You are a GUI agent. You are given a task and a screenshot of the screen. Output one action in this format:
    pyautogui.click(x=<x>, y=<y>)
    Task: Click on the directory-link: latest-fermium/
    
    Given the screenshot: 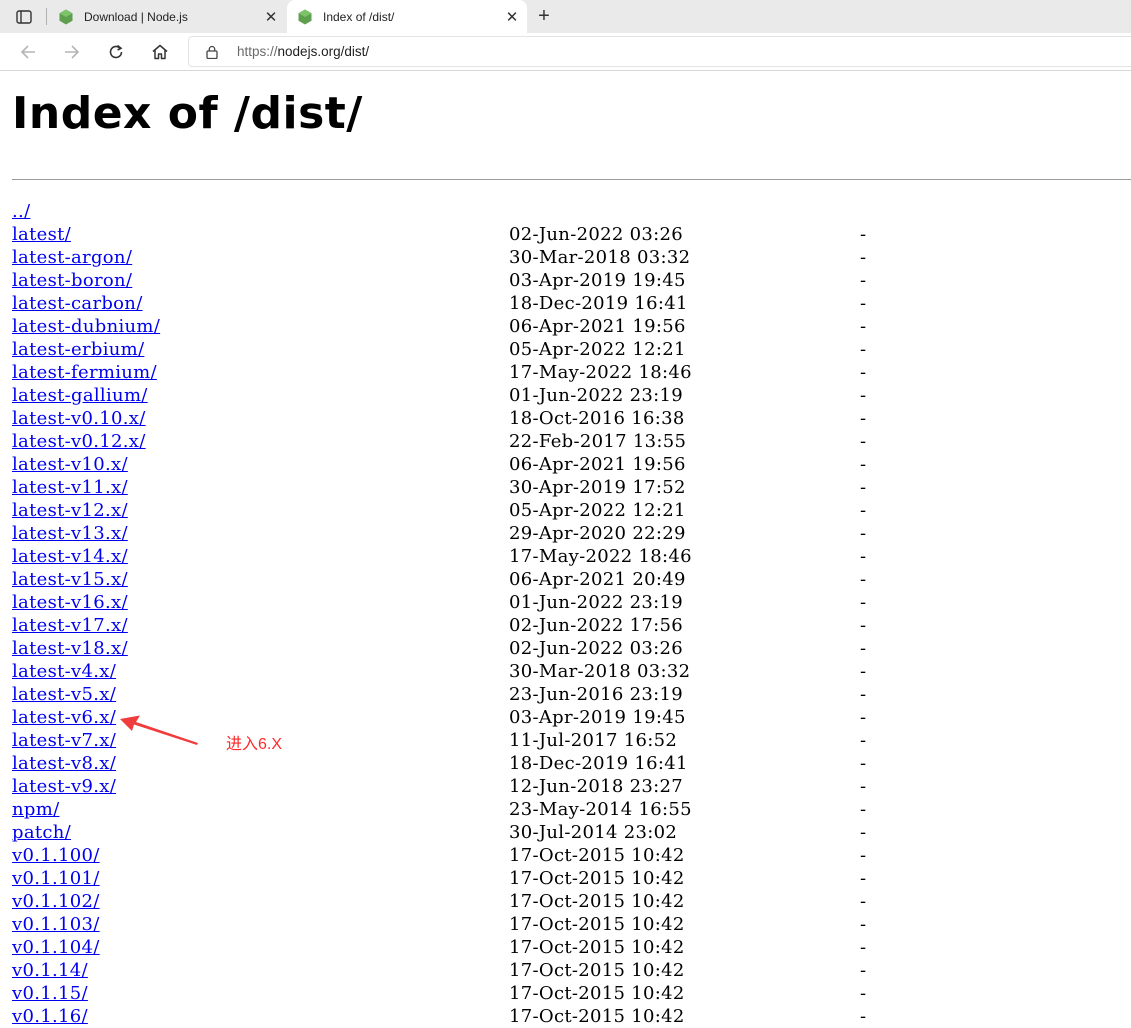 What is the action you would take?
    pyautogui.click(x=84, y=372)
    